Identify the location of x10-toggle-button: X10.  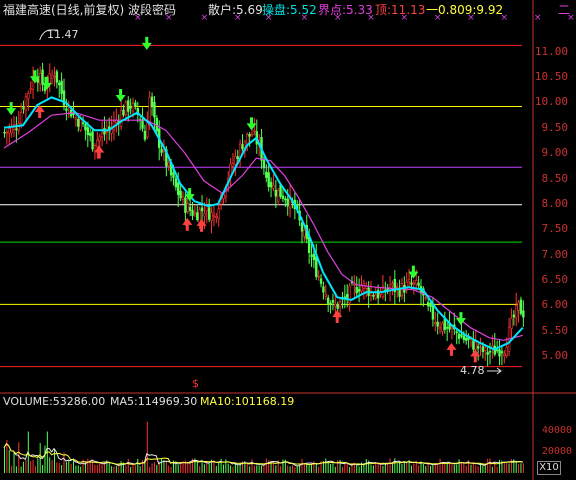
(549, 468).